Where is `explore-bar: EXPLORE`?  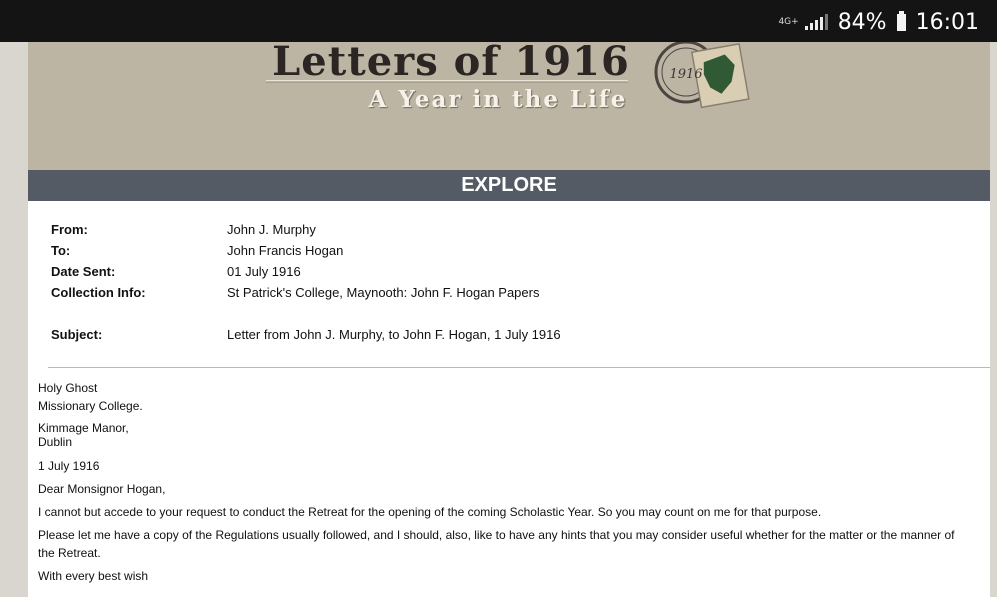
explore-bar: EXPLORE is located at coordinates (509, 185).